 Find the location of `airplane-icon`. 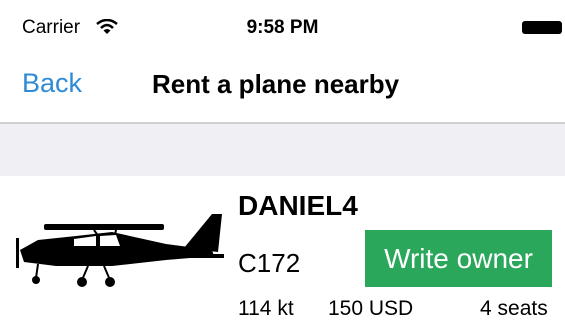

airplane-icon is located at coordinates (120, 250).